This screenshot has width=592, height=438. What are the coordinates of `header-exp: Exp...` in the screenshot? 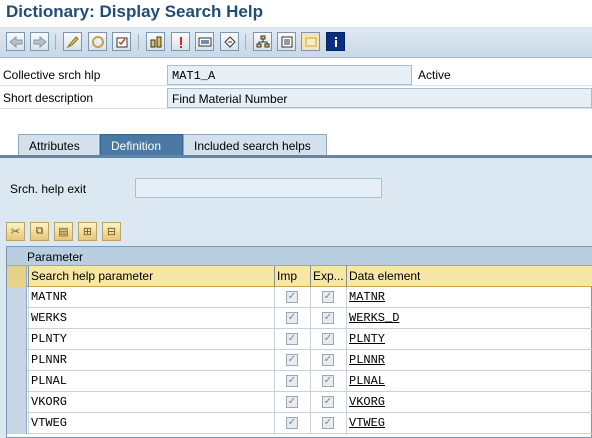 It's located at (328, 276).